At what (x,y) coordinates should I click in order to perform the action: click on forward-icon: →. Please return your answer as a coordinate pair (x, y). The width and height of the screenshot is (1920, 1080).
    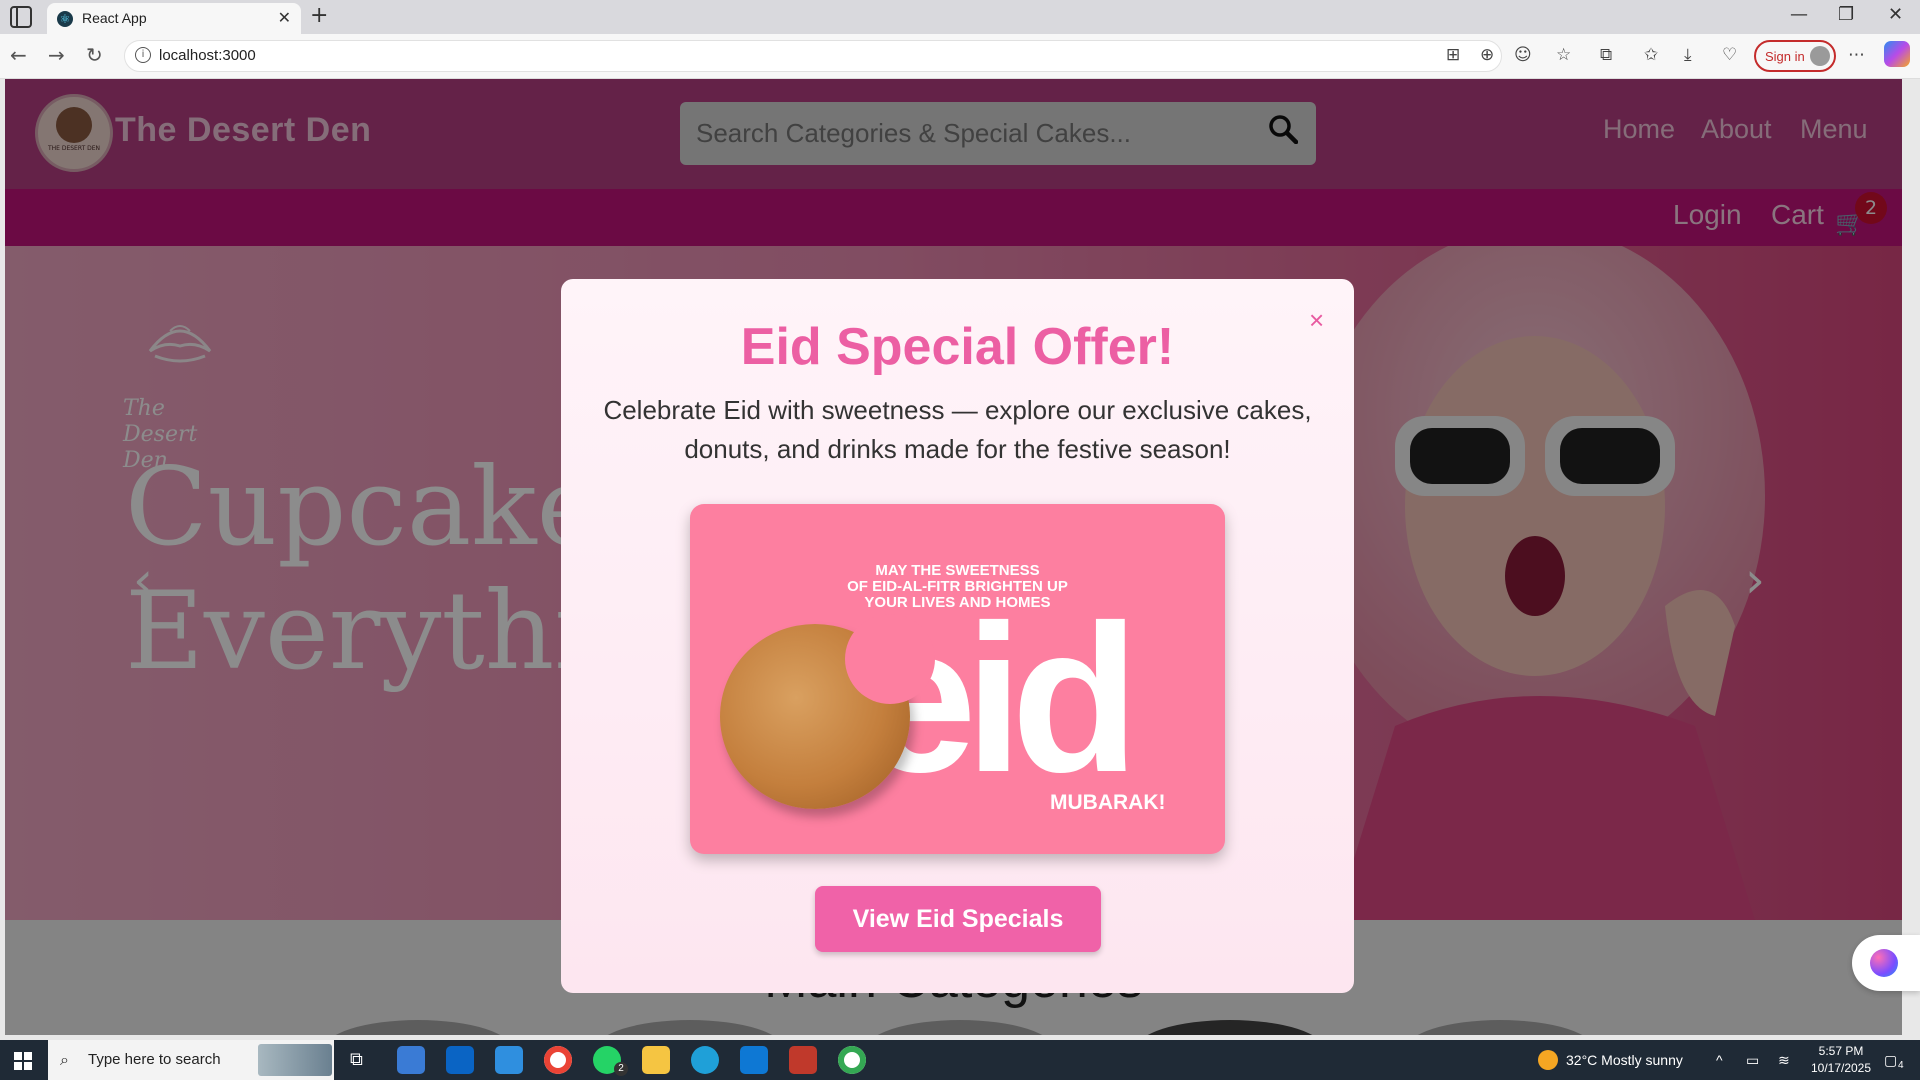
    Looking at the image, I should click on (56, 55).